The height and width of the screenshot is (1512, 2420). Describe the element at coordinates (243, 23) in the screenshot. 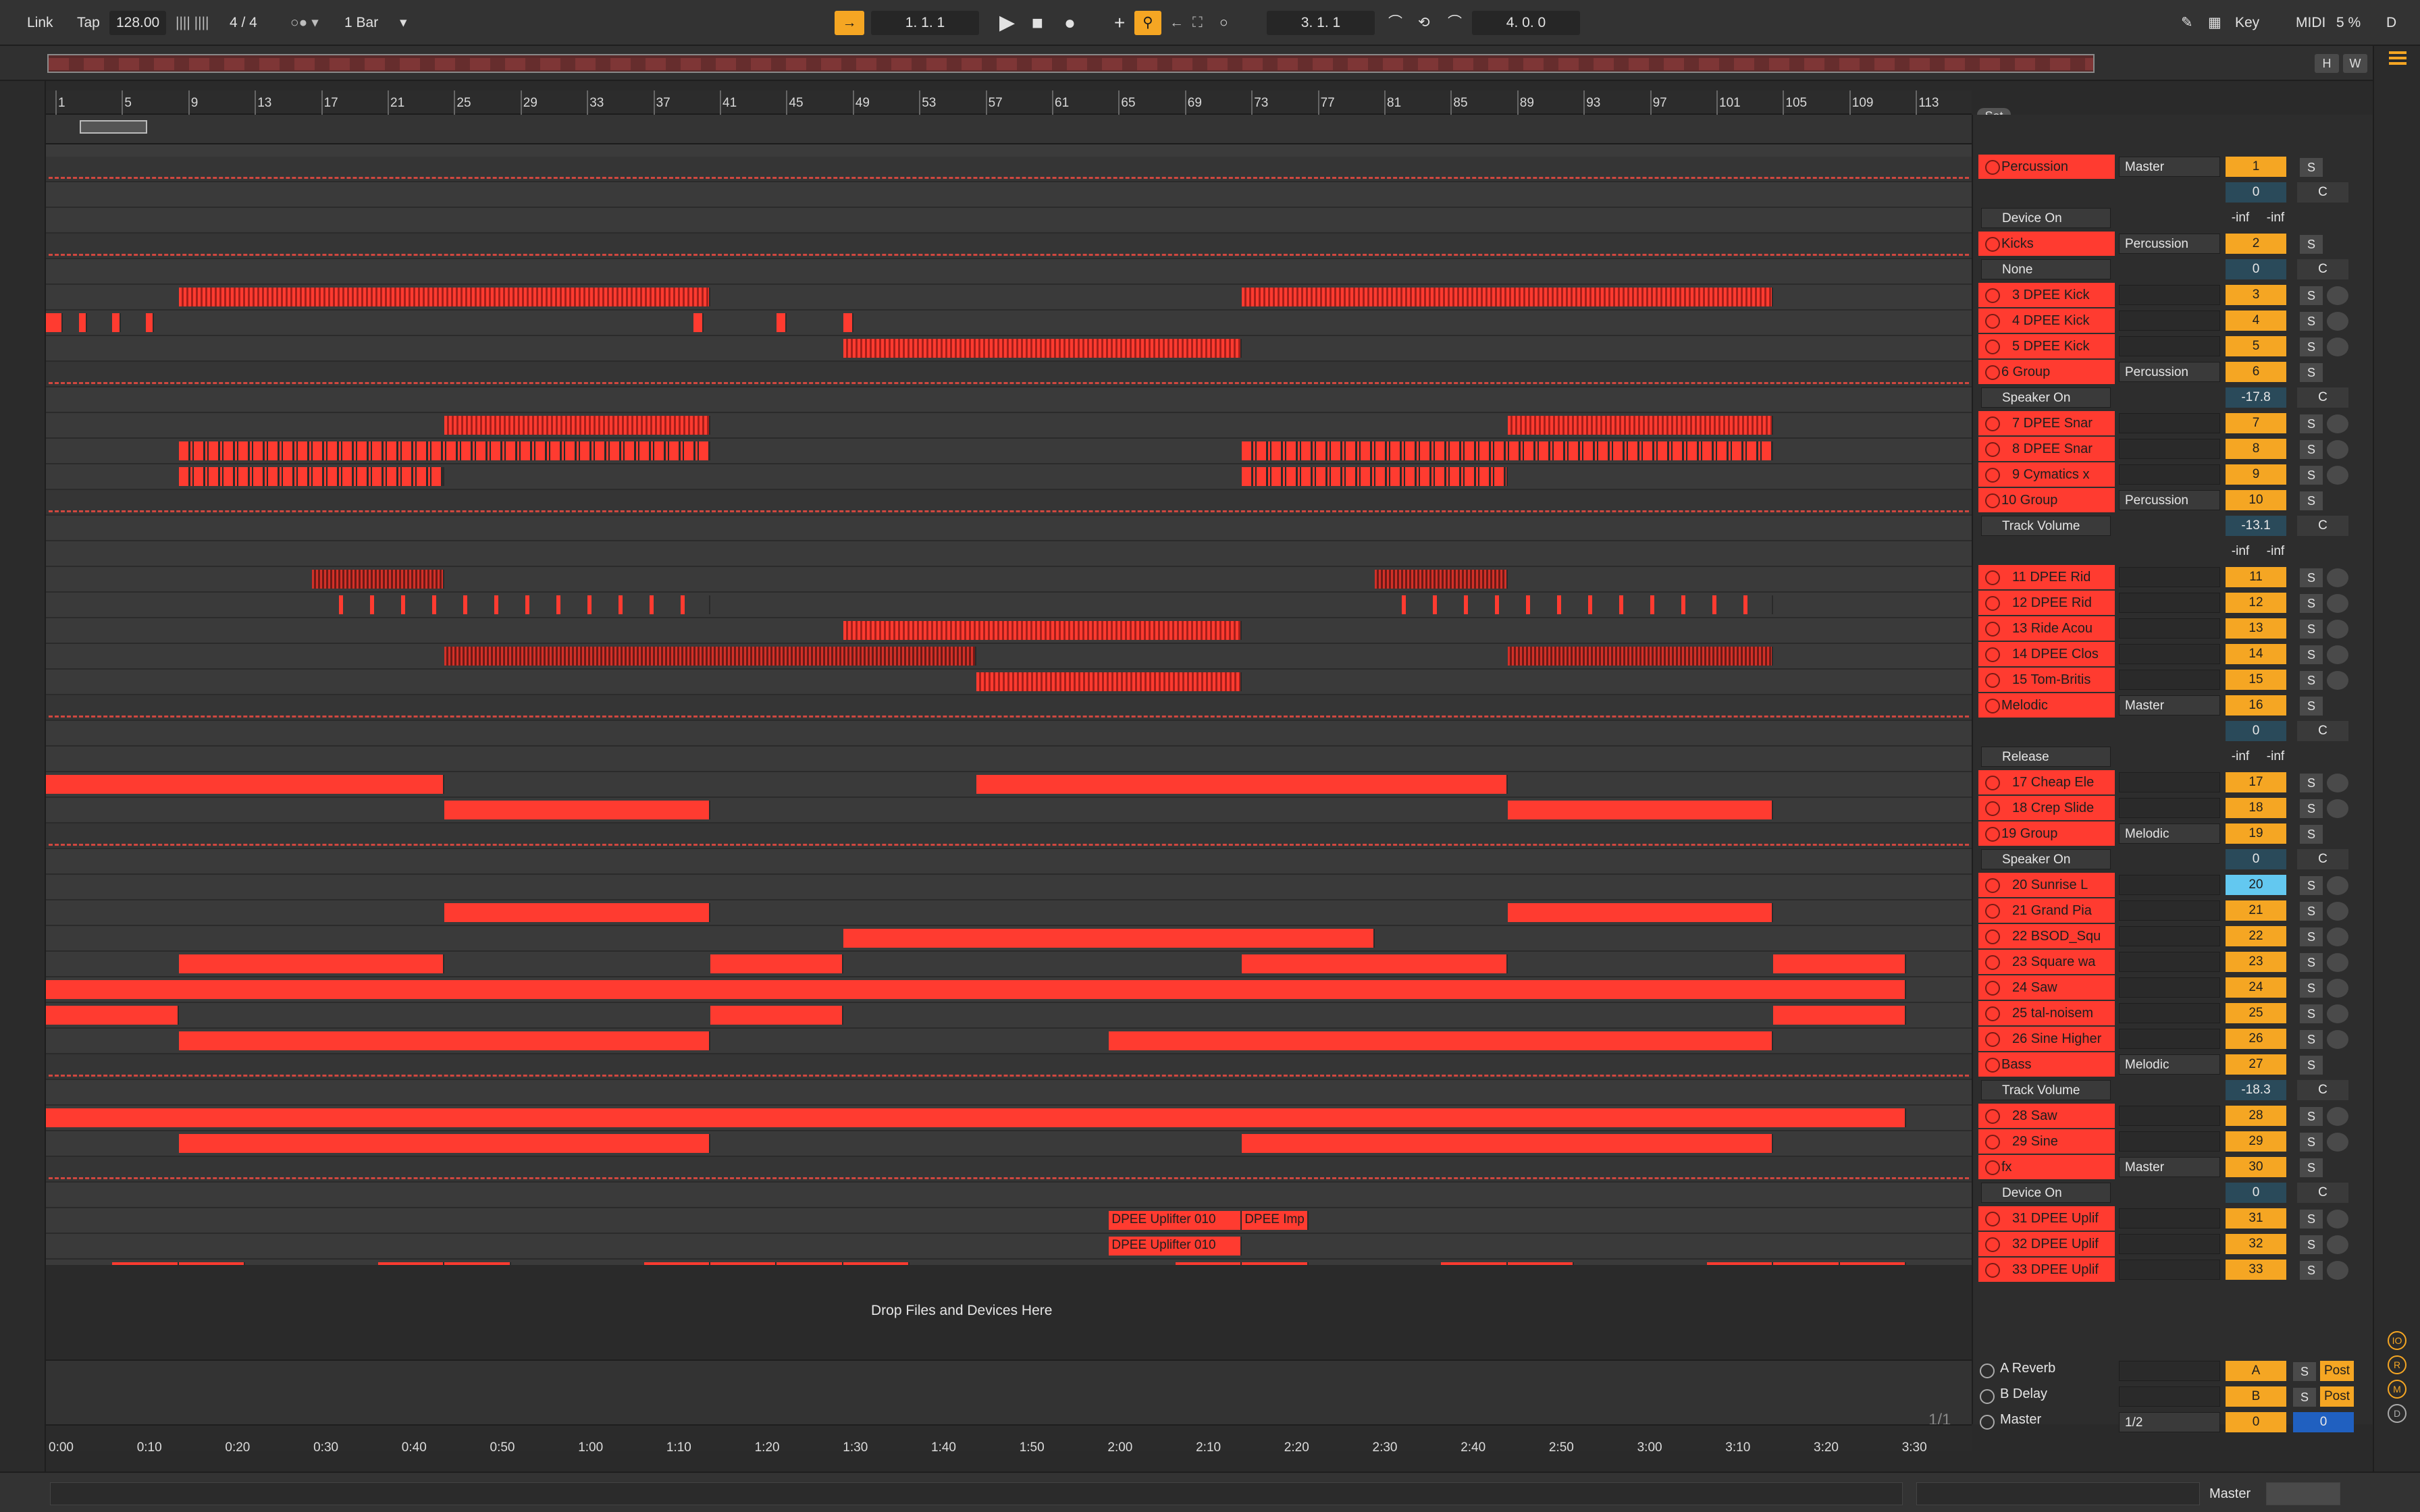

I see `time-signature: 4 / 4` at that location.